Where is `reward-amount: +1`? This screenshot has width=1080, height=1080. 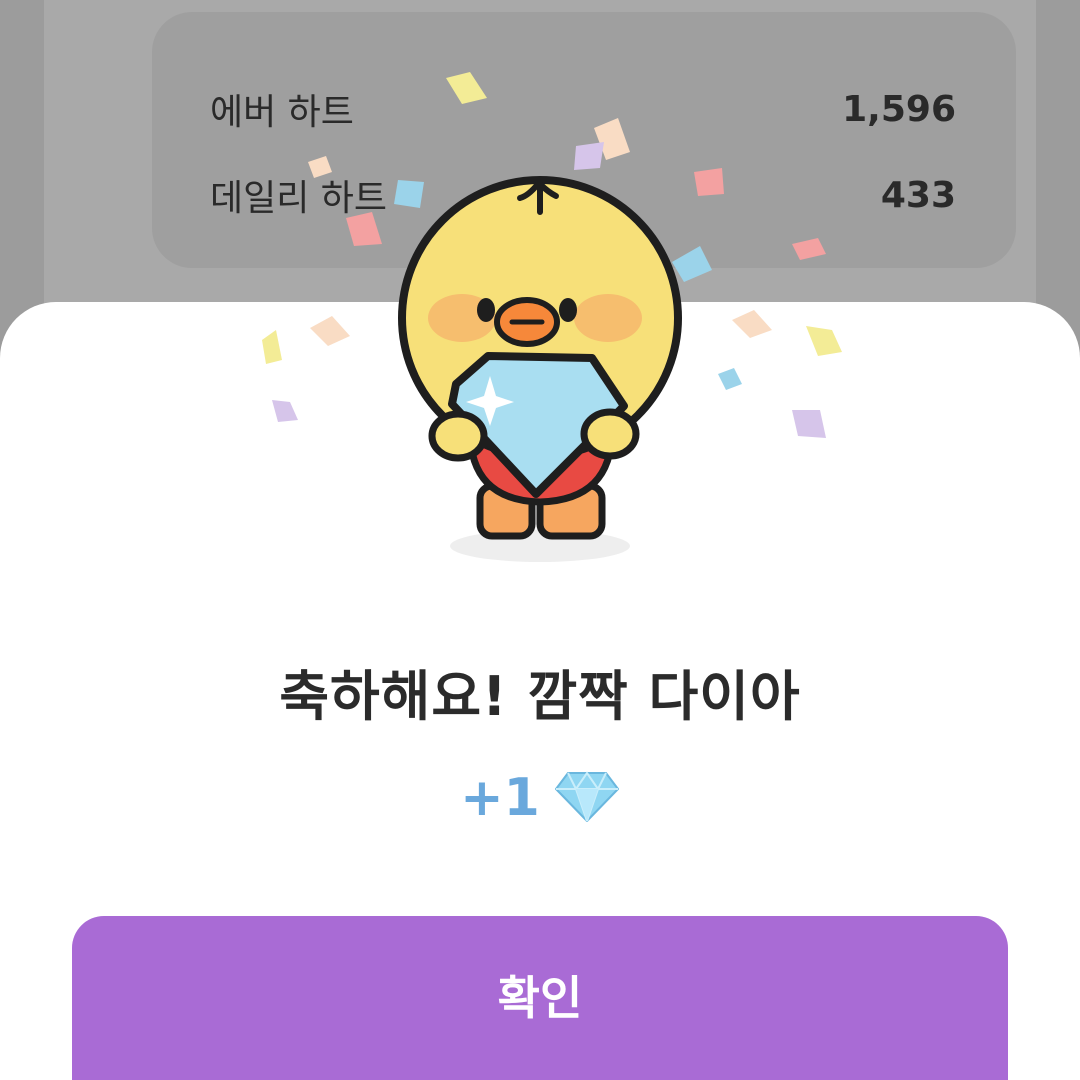 reward-amount: +1 is located at coordinates (500, 798).